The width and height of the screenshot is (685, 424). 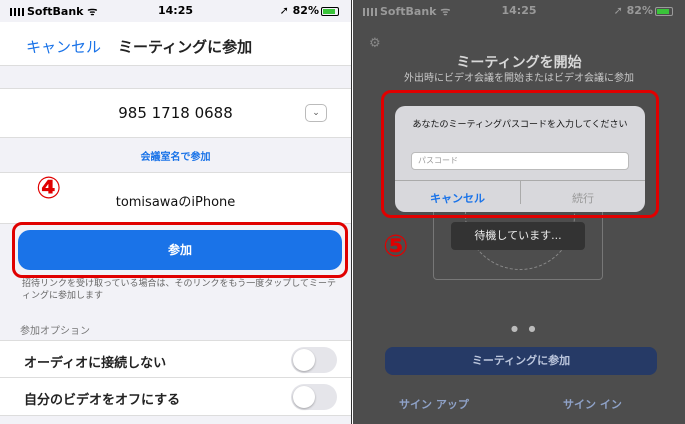 I want to click on start-subtitle: 外出時にビデオ会議を開始またはビデオ会議に参加, so click(x=519, y=78).